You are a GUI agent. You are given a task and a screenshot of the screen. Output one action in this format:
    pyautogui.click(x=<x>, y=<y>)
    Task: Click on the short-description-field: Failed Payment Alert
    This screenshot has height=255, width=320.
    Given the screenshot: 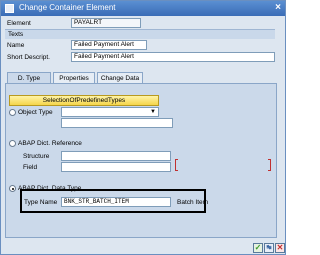 What is the action you would take?
    pyautogui.click(x=173, y=57)
    